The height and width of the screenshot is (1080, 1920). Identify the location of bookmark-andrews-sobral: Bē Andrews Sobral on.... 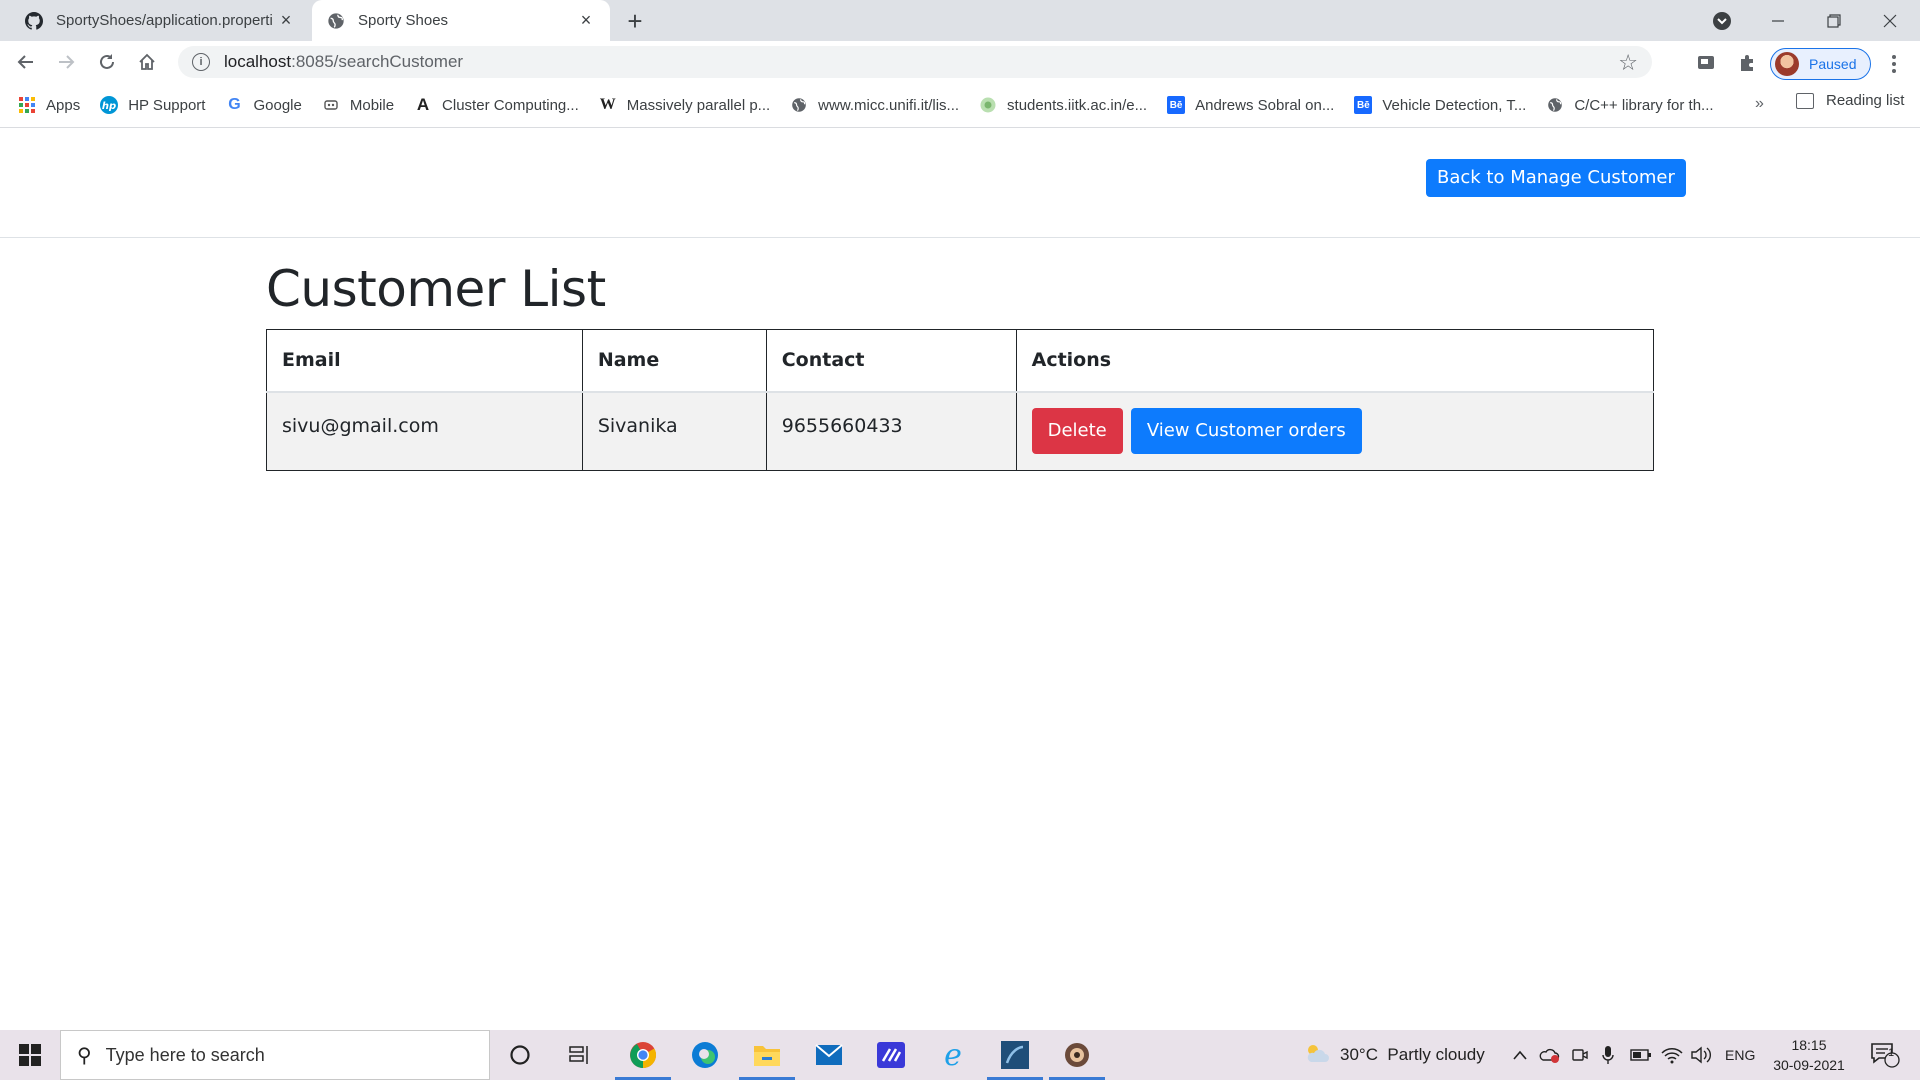
(1250, 105).